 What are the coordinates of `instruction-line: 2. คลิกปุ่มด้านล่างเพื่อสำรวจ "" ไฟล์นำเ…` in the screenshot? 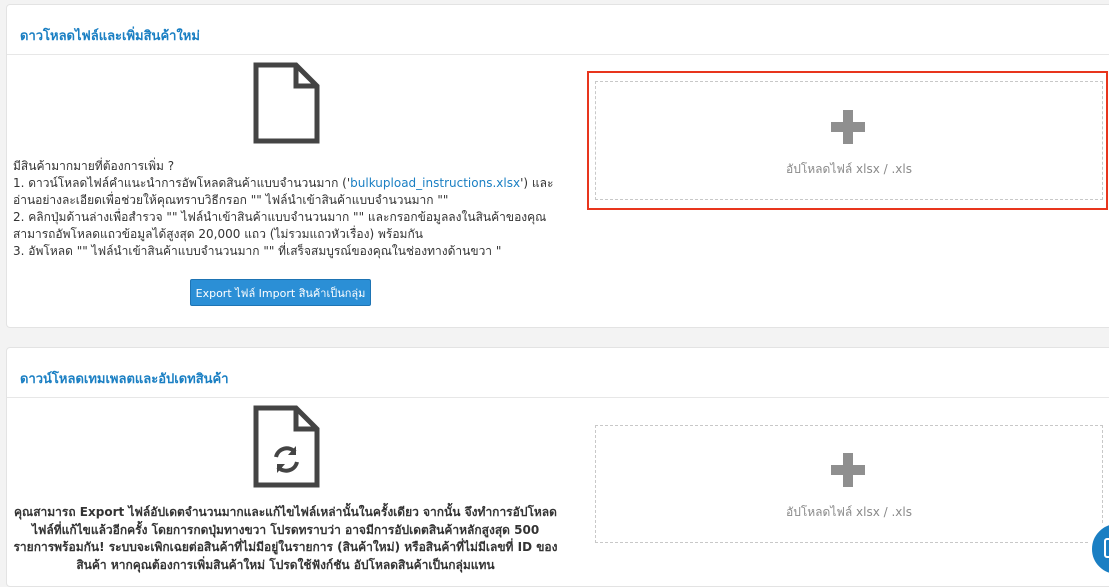 It's located at (280, 217).